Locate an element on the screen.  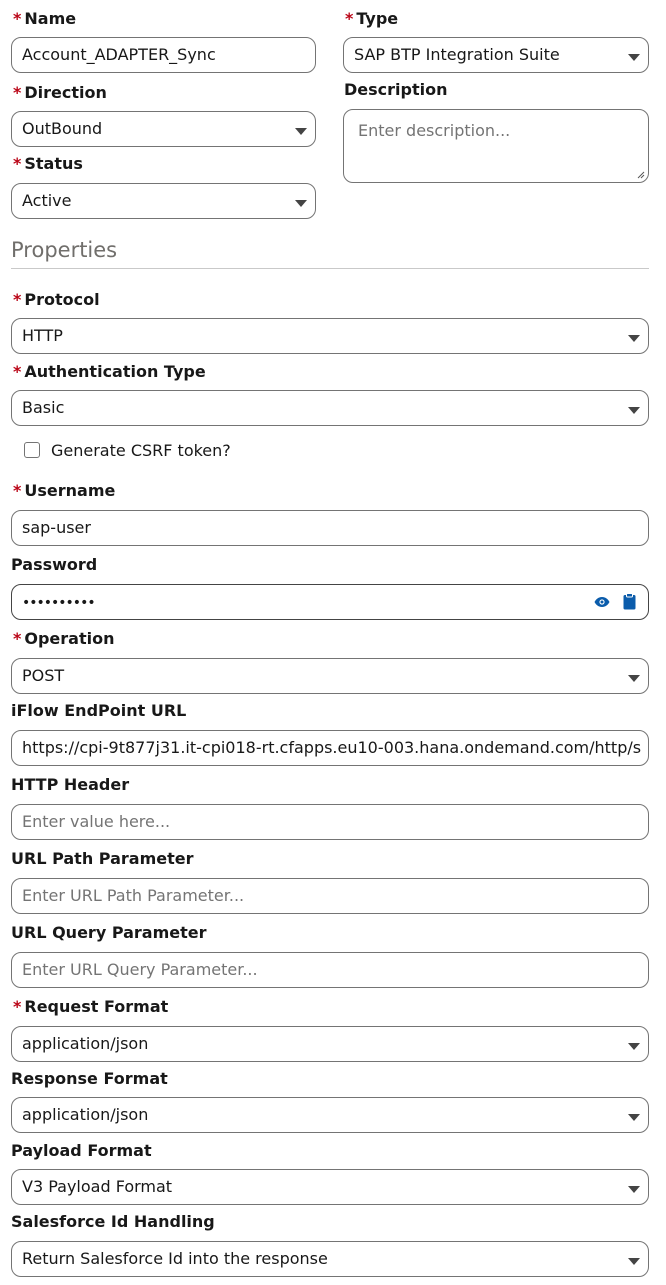
http-header-label: HTTP Header is located at coordinates (70, 784).